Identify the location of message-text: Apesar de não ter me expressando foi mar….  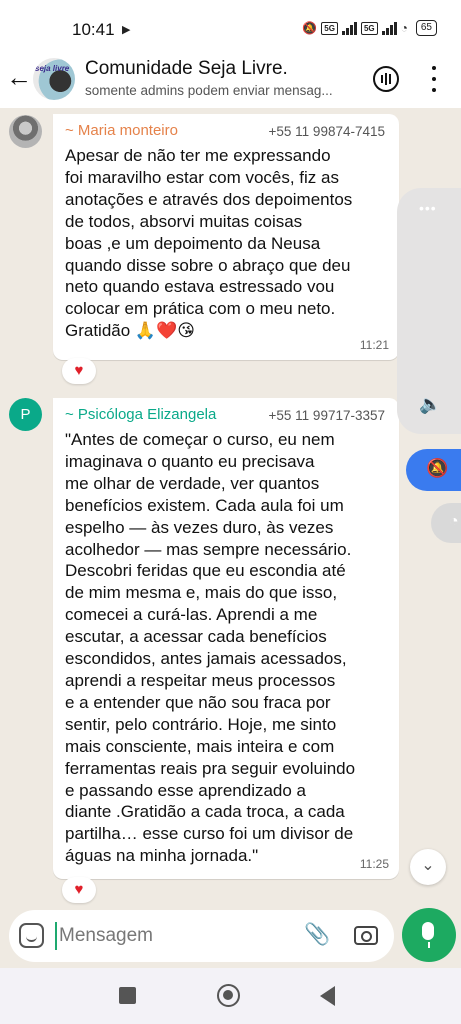
(209, 243).